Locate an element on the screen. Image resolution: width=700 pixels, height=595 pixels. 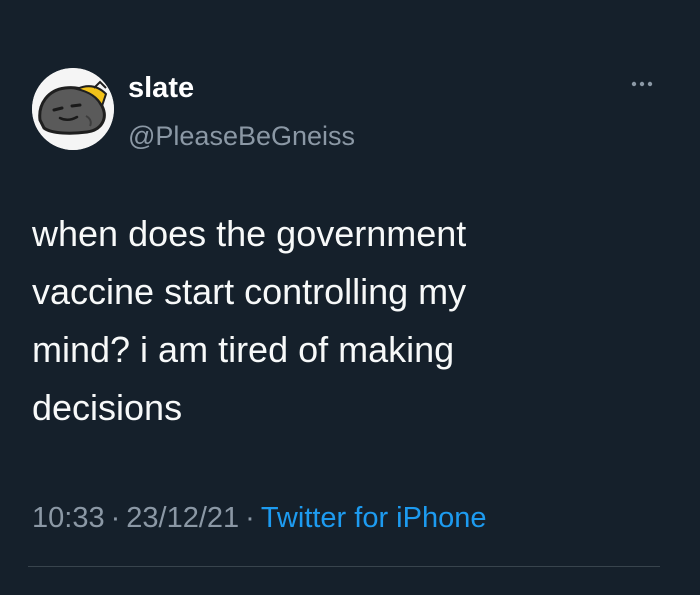
rock-avatar-icon is located at coordinates (73, 109).